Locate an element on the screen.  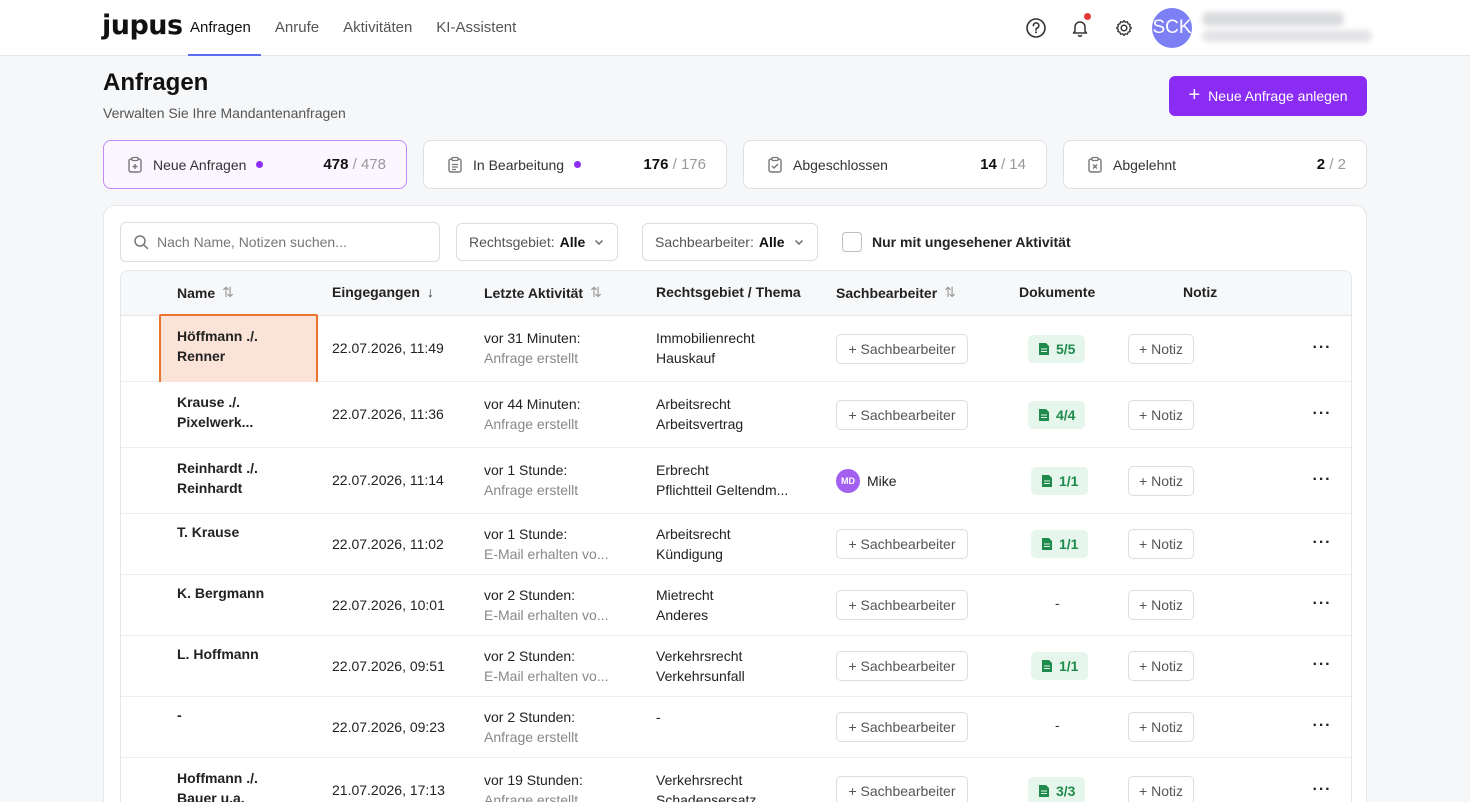
unseen-activity-label: Nur mit ungesehener Aktivität is located at coordinates (971, 242).